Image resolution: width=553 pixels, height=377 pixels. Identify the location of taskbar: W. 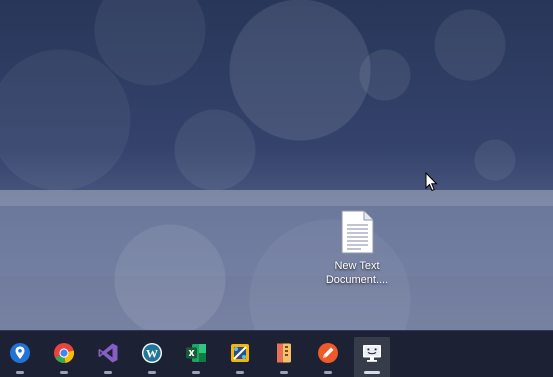
(276, 353).